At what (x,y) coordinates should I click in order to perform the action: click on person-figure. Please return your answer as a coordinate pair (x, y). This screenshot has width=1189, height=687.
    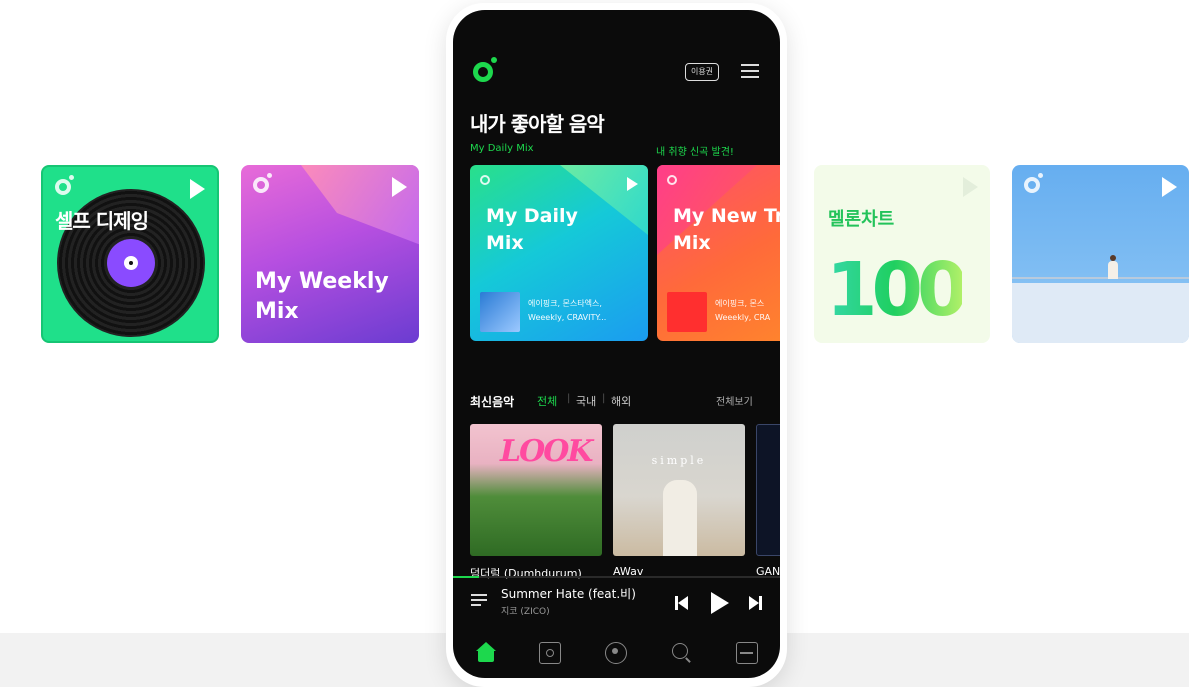
    Looking at the image, I should click on (1113, 267).